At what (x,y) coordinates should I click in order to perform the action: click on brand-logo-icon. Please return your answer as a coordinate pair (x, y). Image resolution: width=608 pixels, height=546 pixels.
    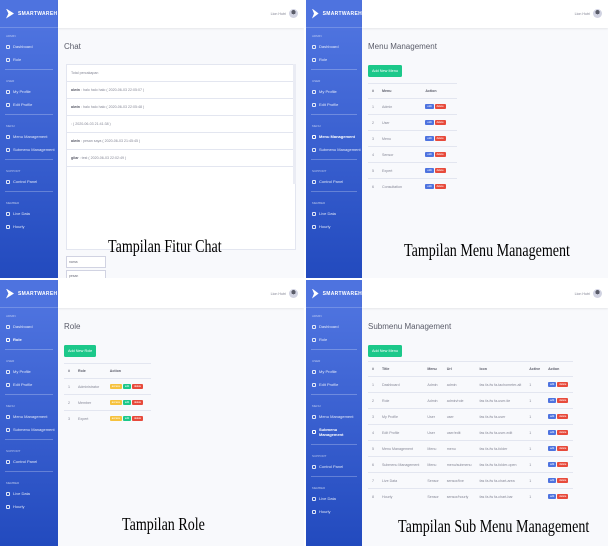
    Looking at the image, I should click on (315, 13).